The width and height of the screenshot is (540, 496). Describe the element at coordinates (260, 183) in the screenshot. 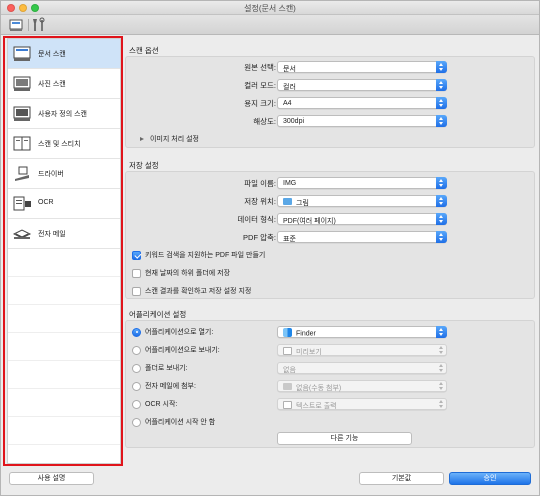

I see `file-name-label: 파일 이름:` at that location.